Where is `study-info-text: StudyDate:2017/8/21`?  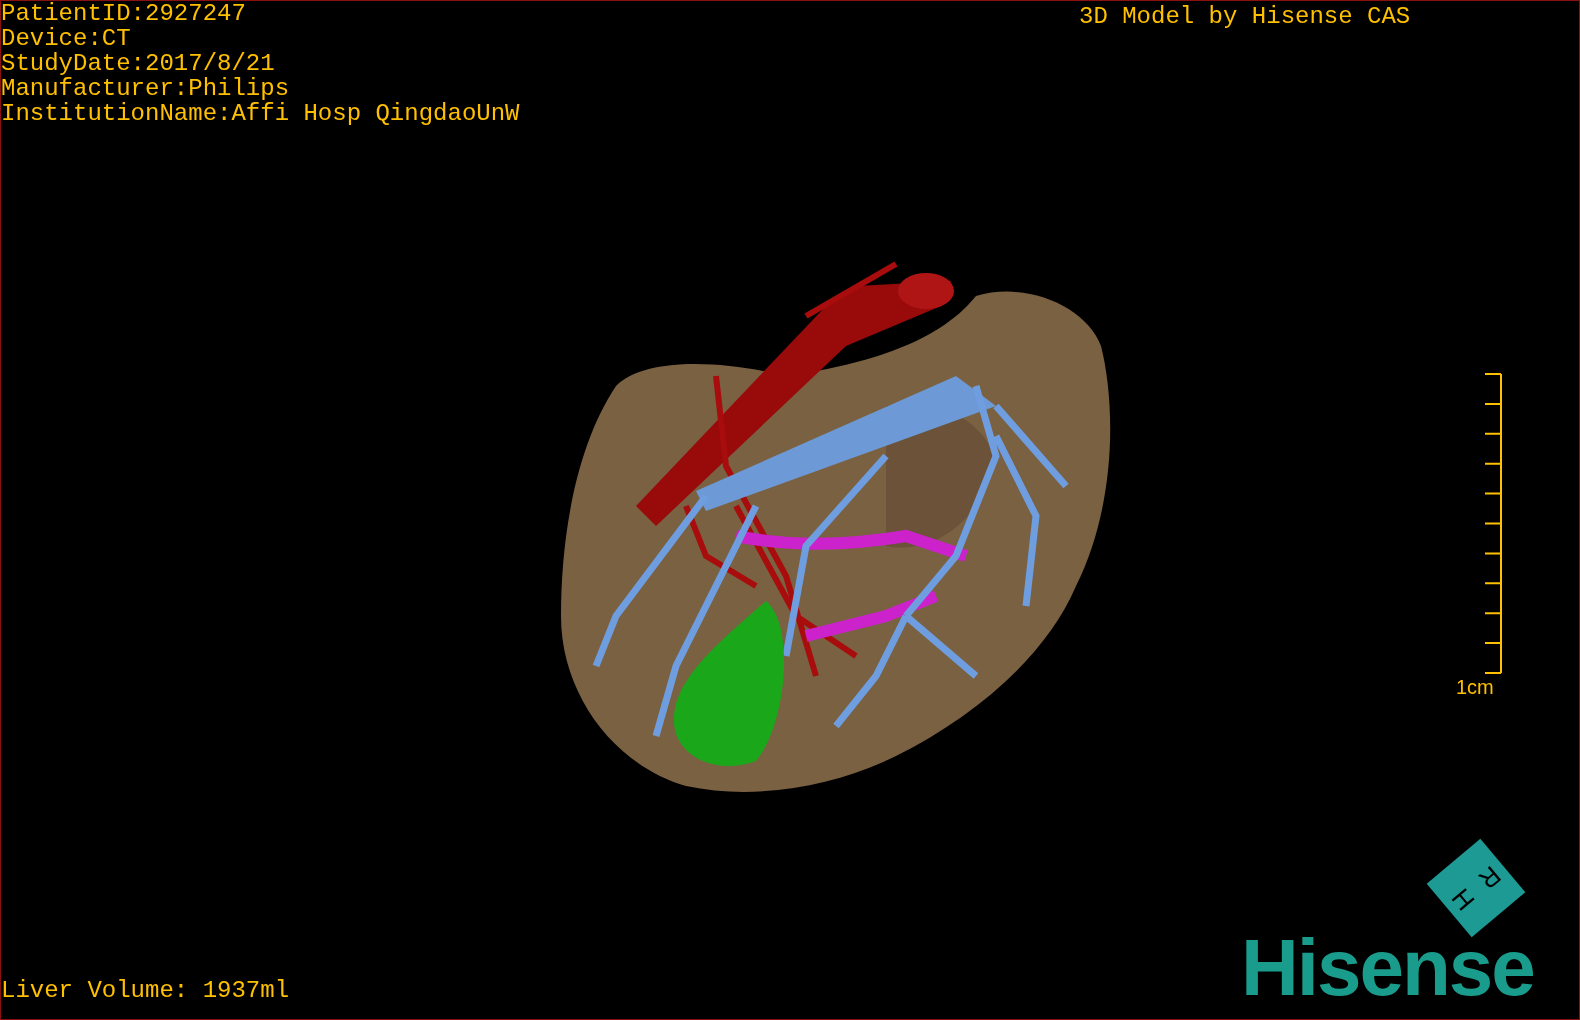 study-info-text: StudyDate:2017/8/21 is located at coordinates (138, 63).